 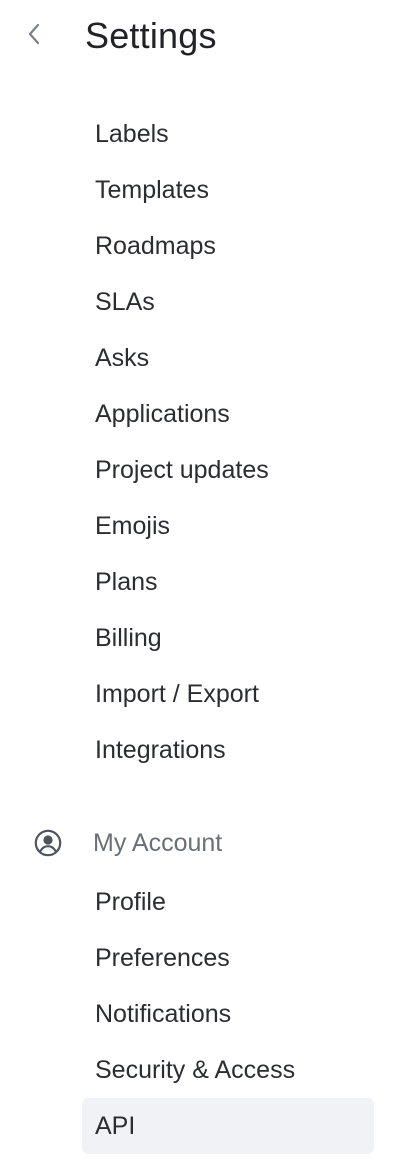 I want to click on menu-item-import-export: Import / Export, so click(x=228, y=694).